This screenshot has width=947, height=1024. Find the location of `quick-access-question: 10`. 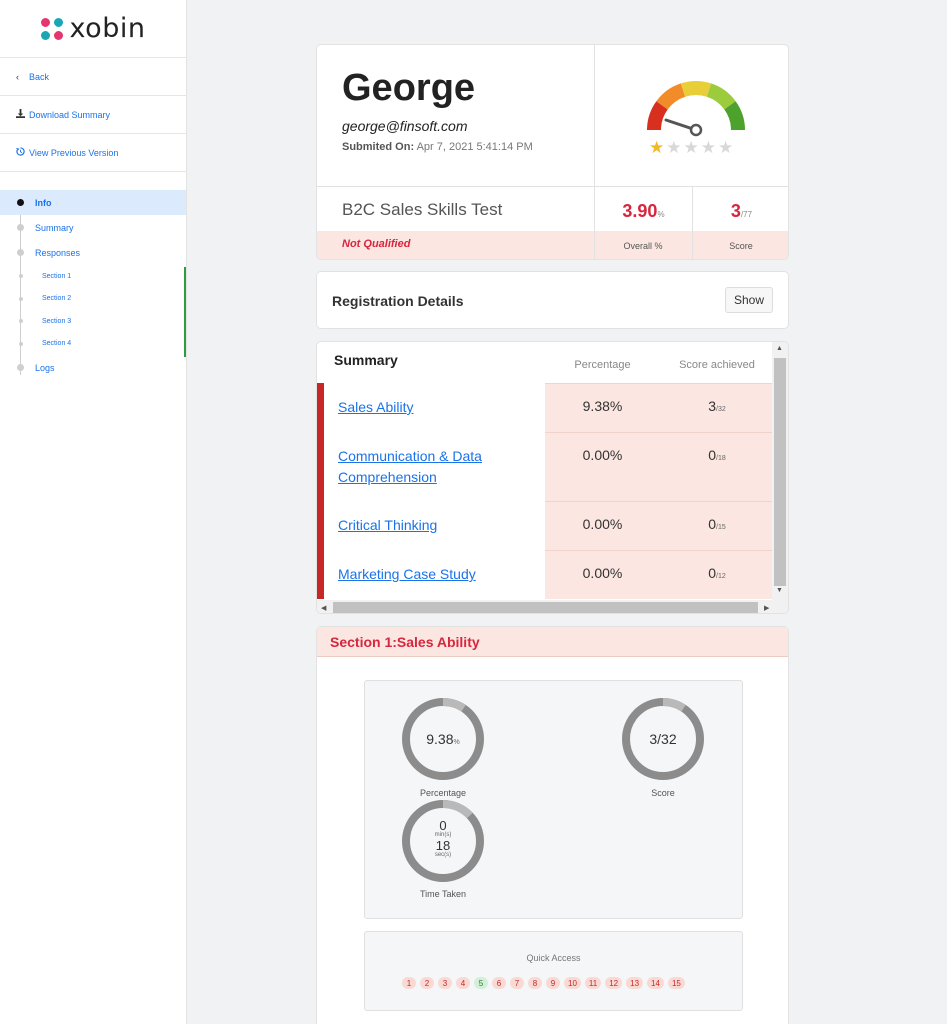

quick-access-question: 10 is located at coordinates (572, 983).